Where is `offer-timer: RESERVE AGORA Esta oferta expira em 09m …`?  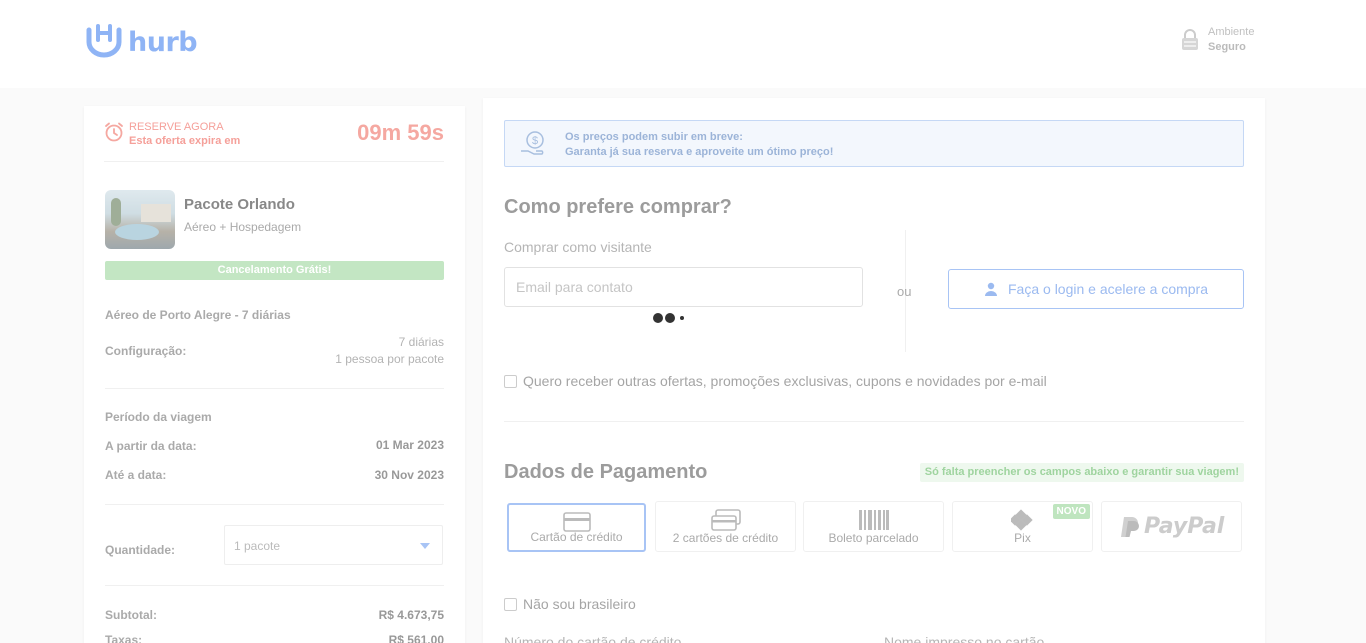
offer-timer: RESERVE AGORA Esta oferta expira em 09m … is located at coordinates (274, 141).